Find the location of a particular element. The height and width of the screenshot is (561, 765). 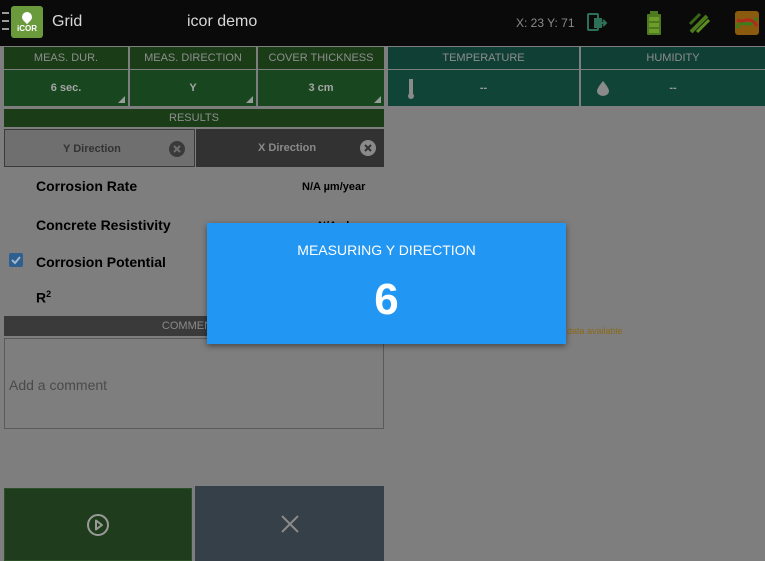

r-squared-label: R2 is located at coordinates (44, 297).